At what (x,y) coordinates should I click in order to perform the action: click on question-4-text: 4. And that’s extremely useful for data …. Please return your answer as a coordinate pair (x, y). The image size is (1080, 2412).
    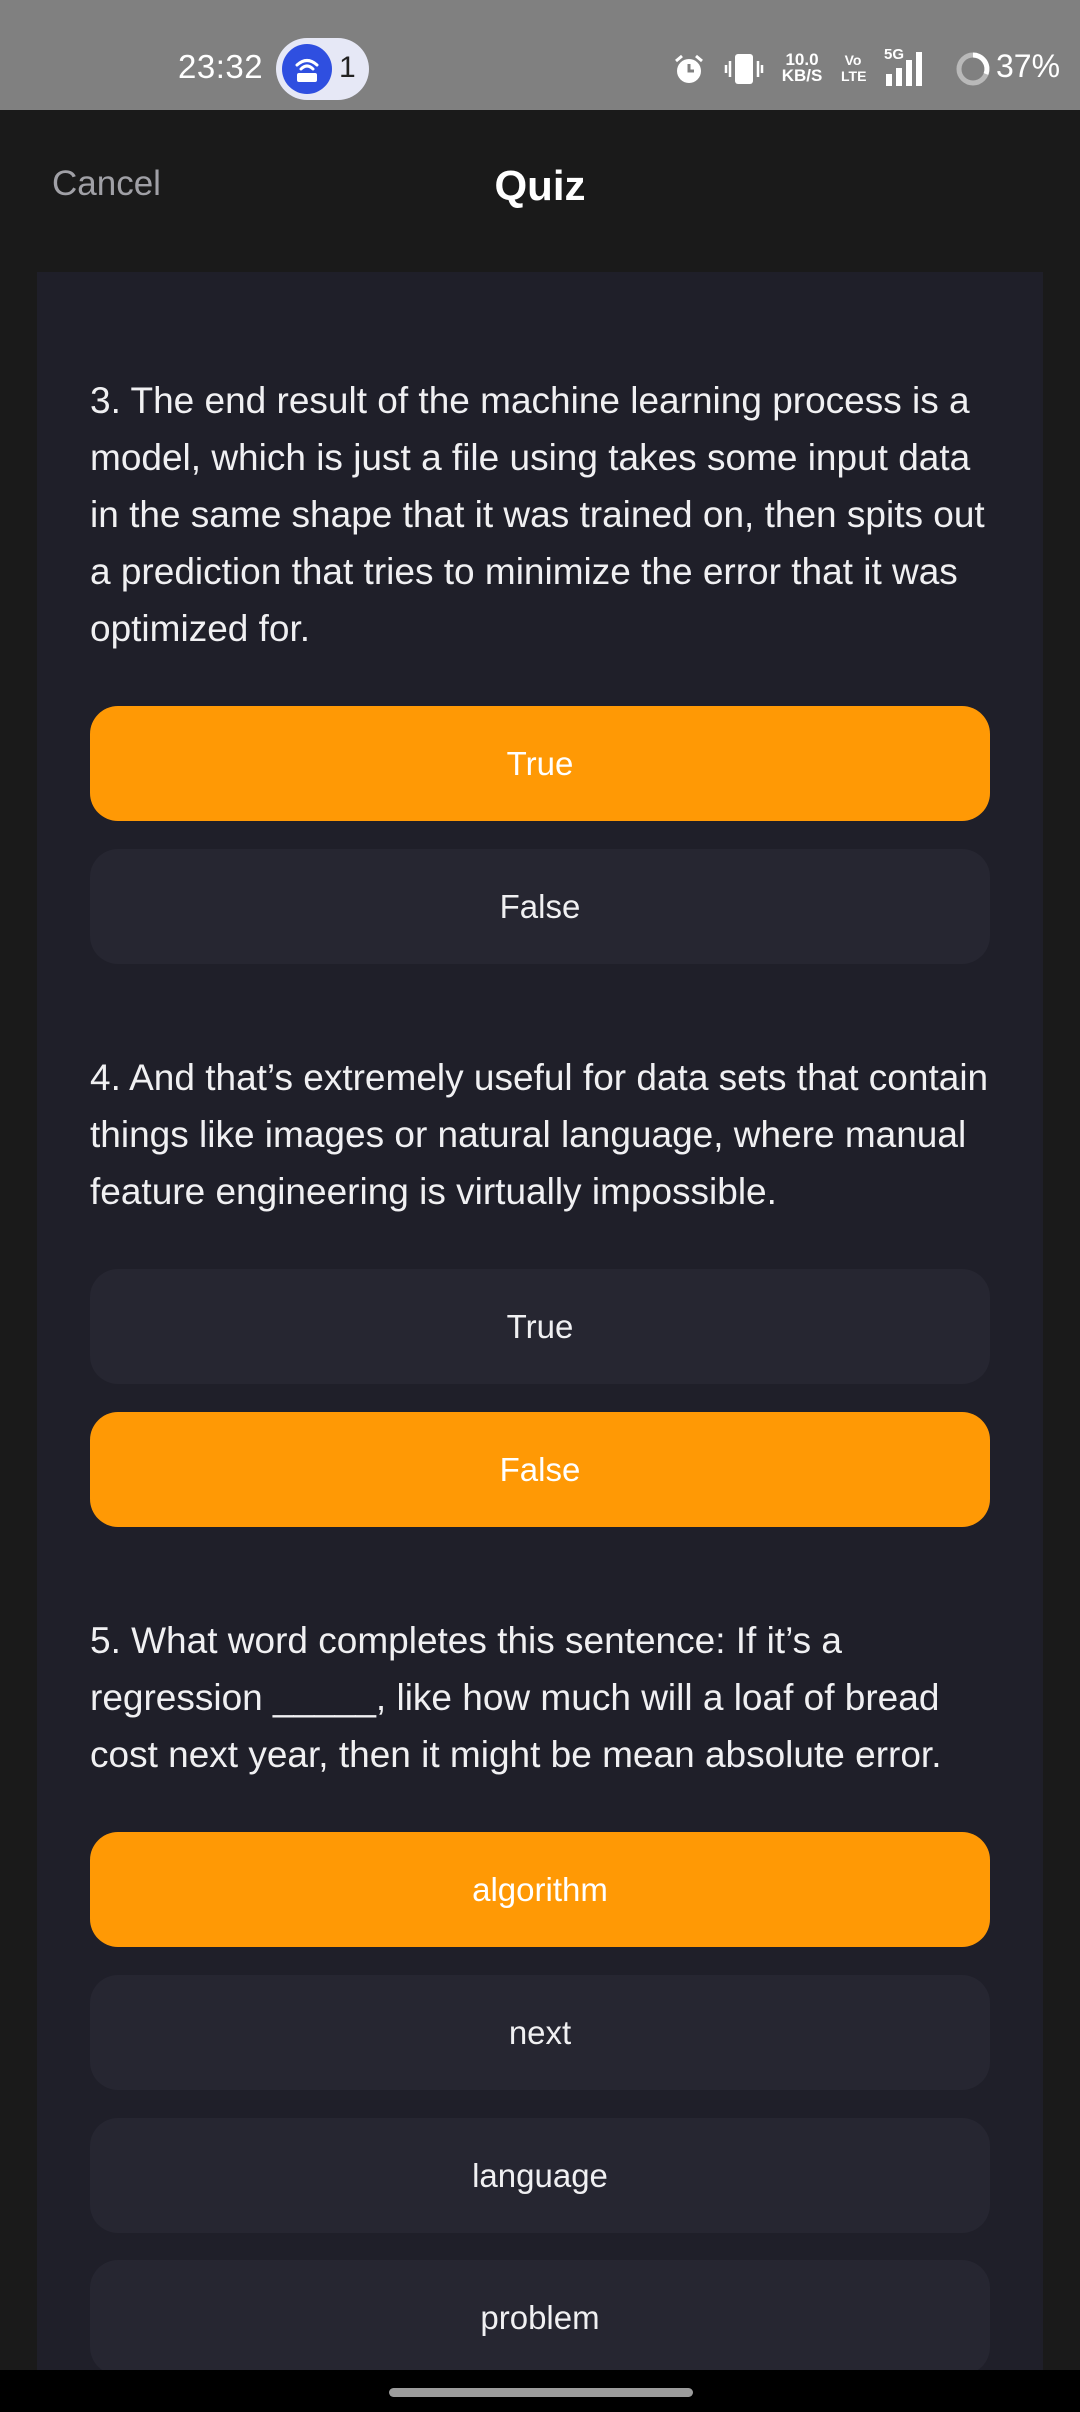
    Looking at the image, I should click on (539, 1134).